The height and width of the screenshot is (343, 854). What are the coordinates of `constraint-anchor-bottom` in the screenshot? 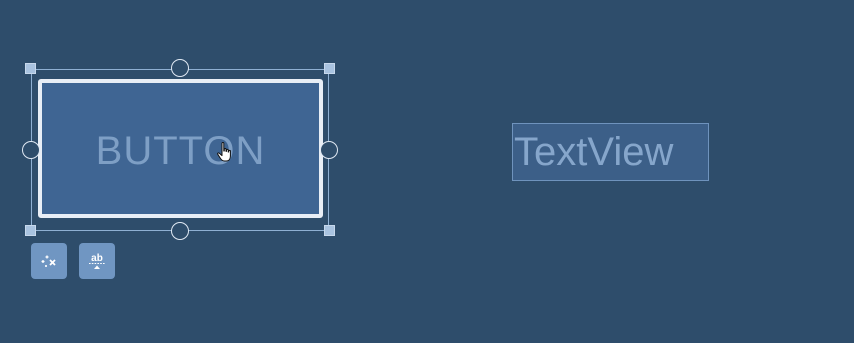 It's located at (180, 231).